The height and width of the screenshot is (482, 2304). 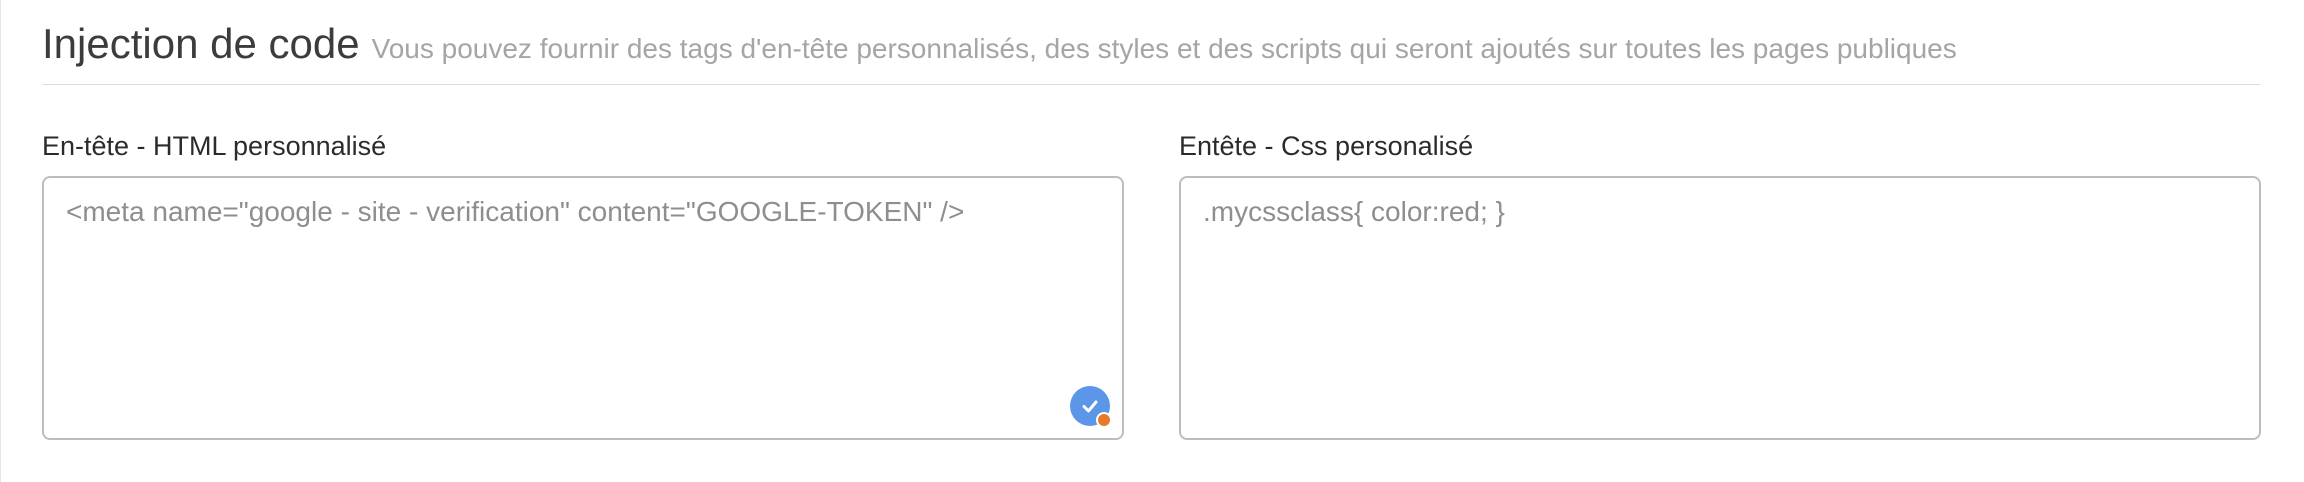 I want to click on status-dot-icon, so click(x=1104, y=420).